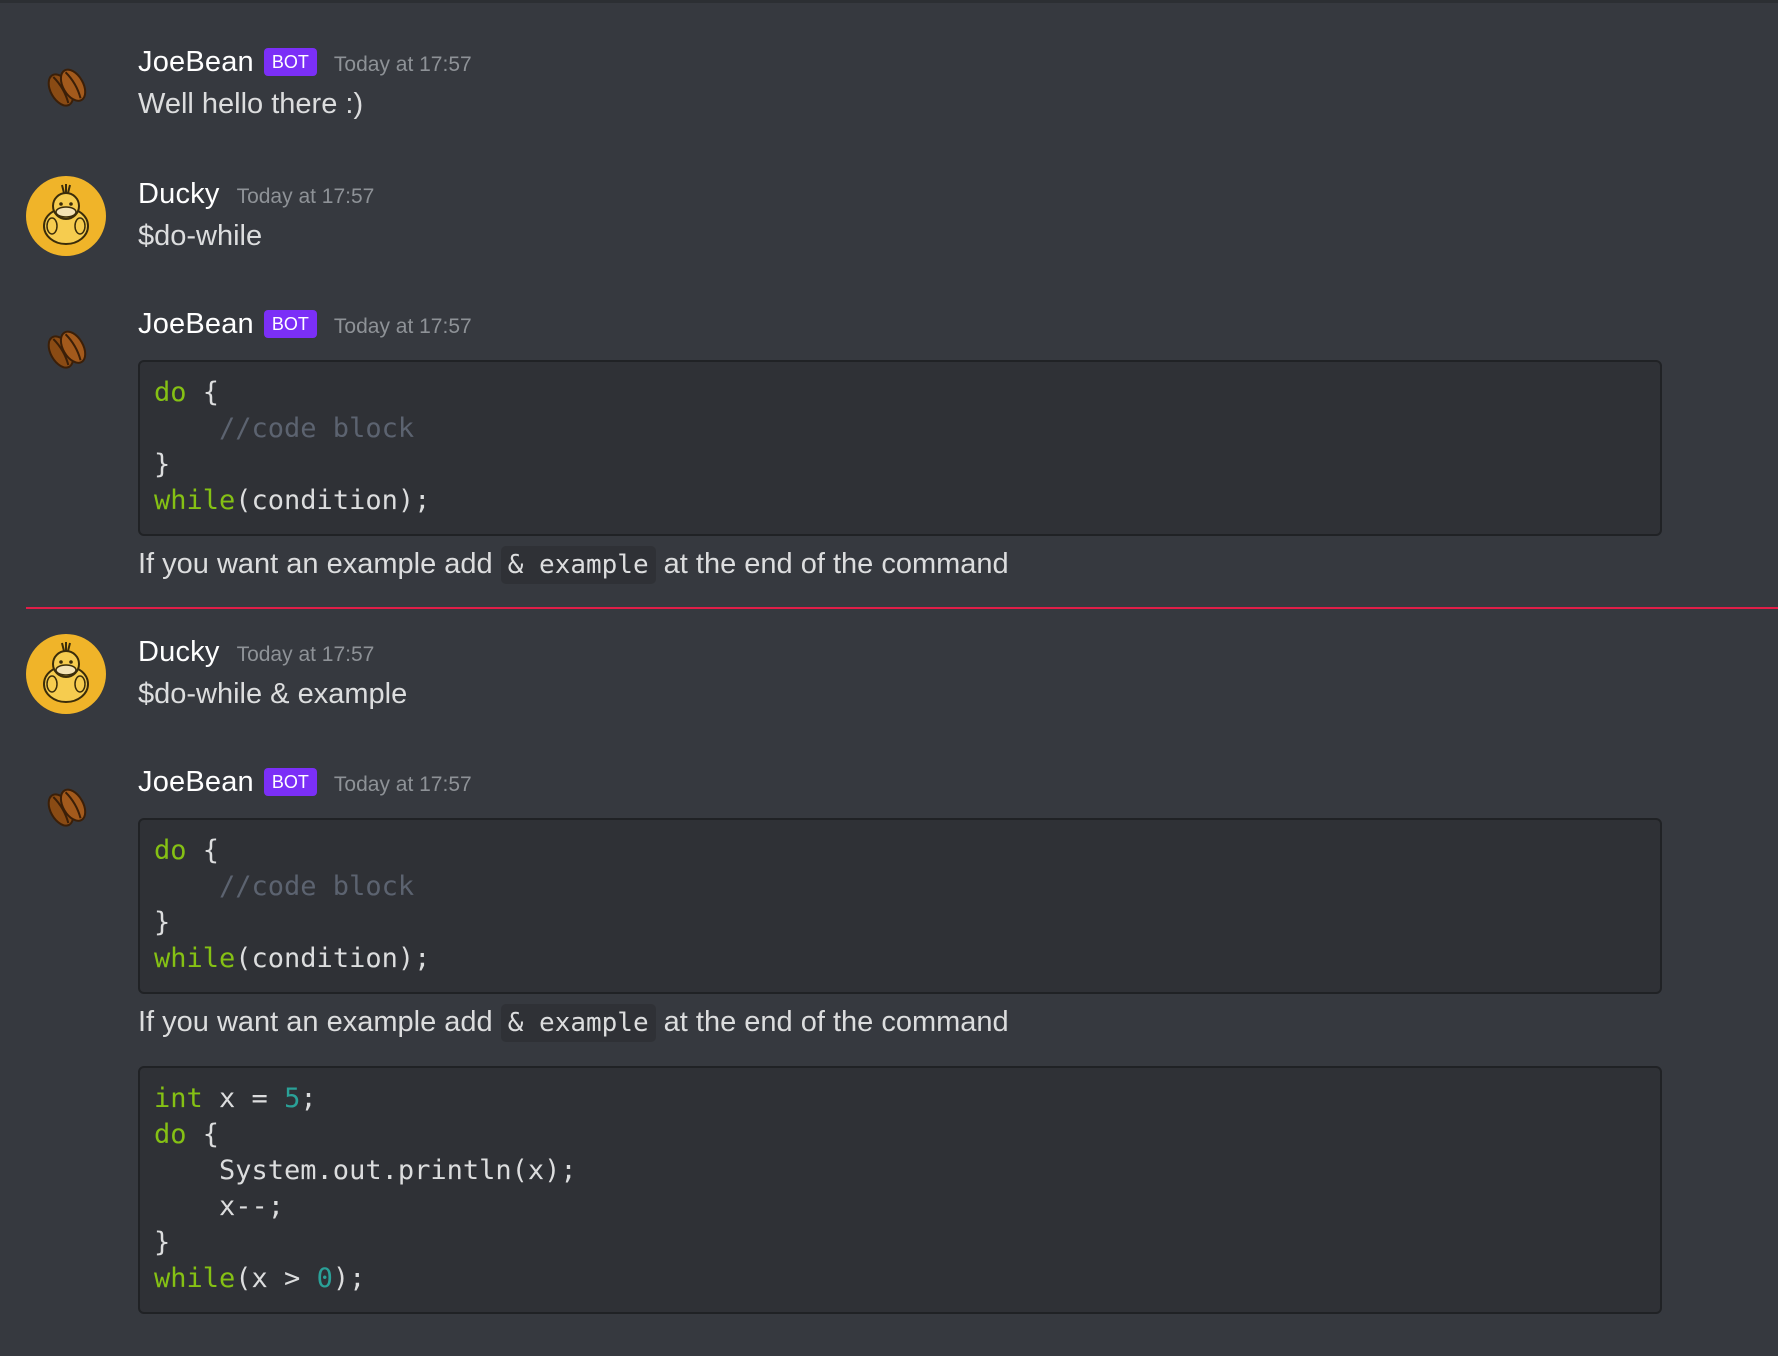 This screenshot has height=1356, width=1778. Describe the element at coordinates (308, 1098) in the screenshot. I see `code-text: ;` at that location.